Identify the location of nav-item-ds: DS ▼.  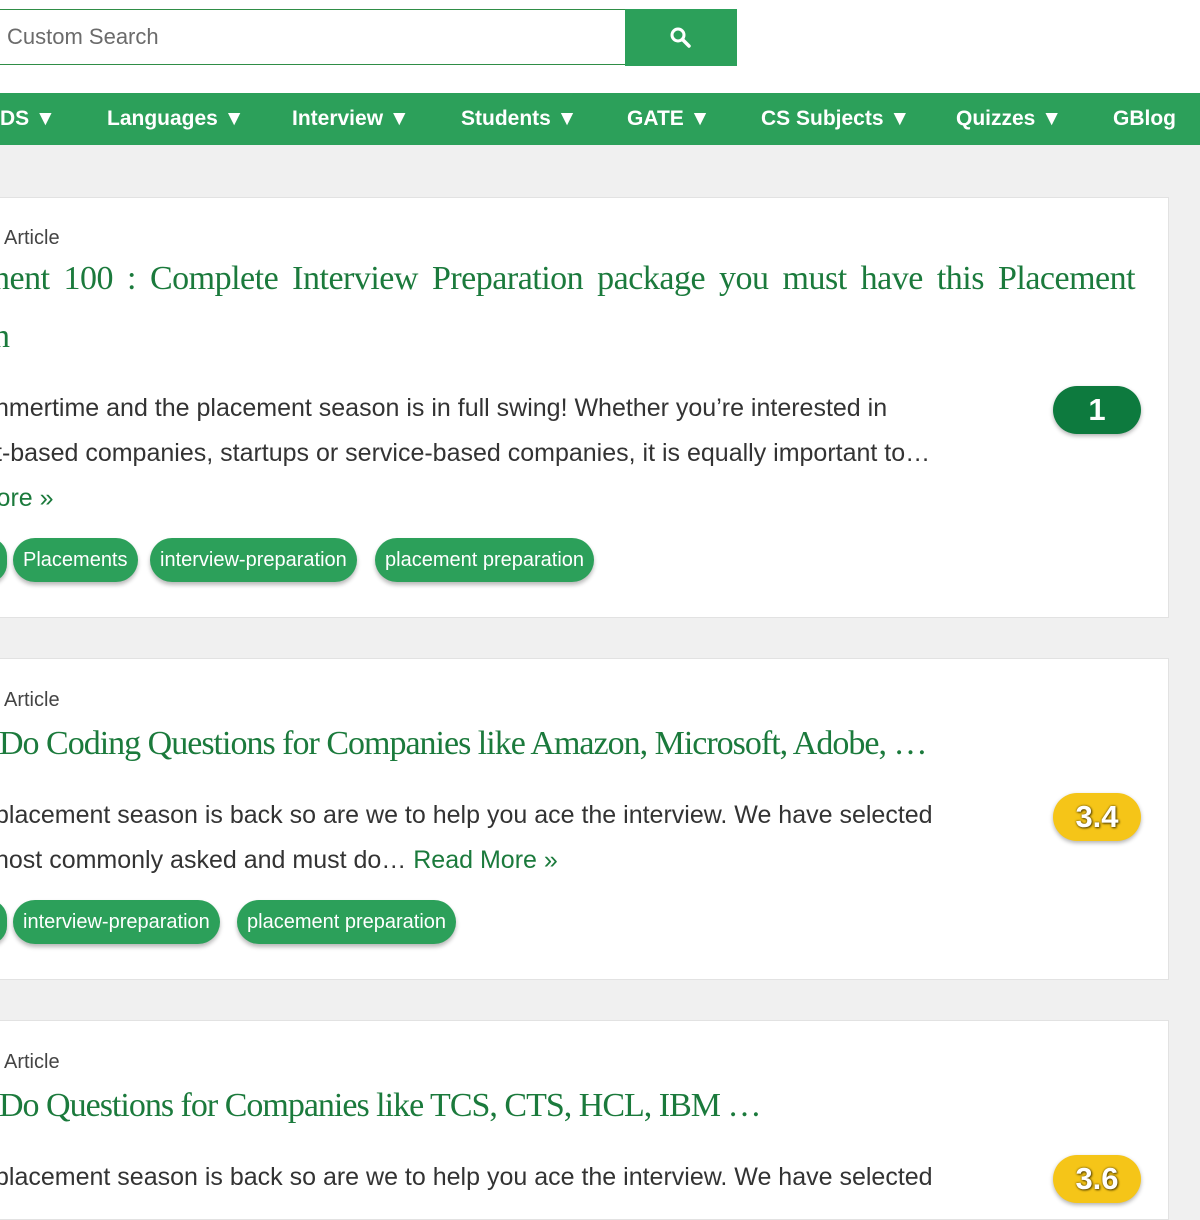
(28, 119).